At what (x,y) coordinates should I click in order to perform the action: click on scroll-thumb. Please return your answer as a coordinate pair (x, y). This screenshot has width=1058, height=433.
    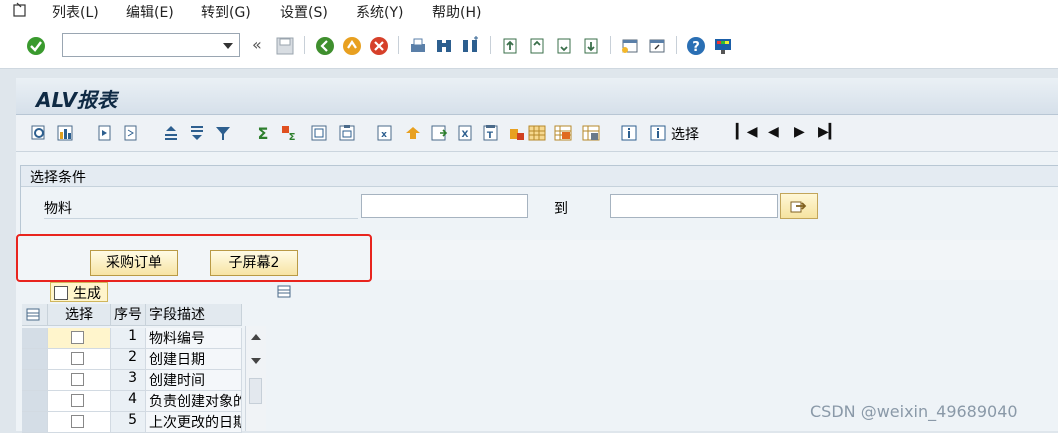
    Looking at the image, I should click on (255, 391).